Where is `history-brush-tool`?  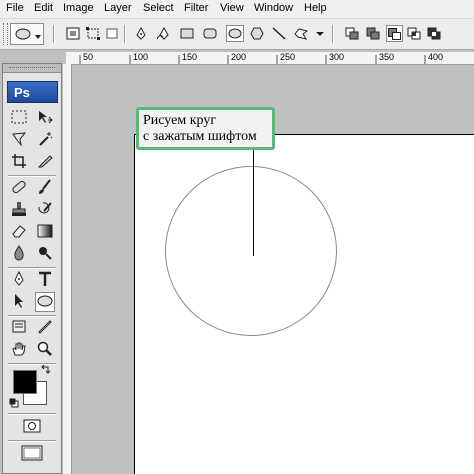
history-brush-tool is located at coordinates (45, 210).